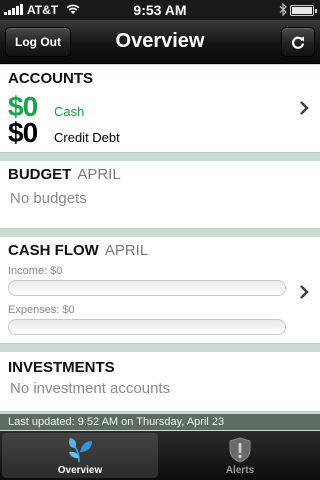 This screenshot has height=480, width=320. What do you see at coordinates (303, 10) in the screenshot?
I see `battery-icon` at bounding box center [303, 10].